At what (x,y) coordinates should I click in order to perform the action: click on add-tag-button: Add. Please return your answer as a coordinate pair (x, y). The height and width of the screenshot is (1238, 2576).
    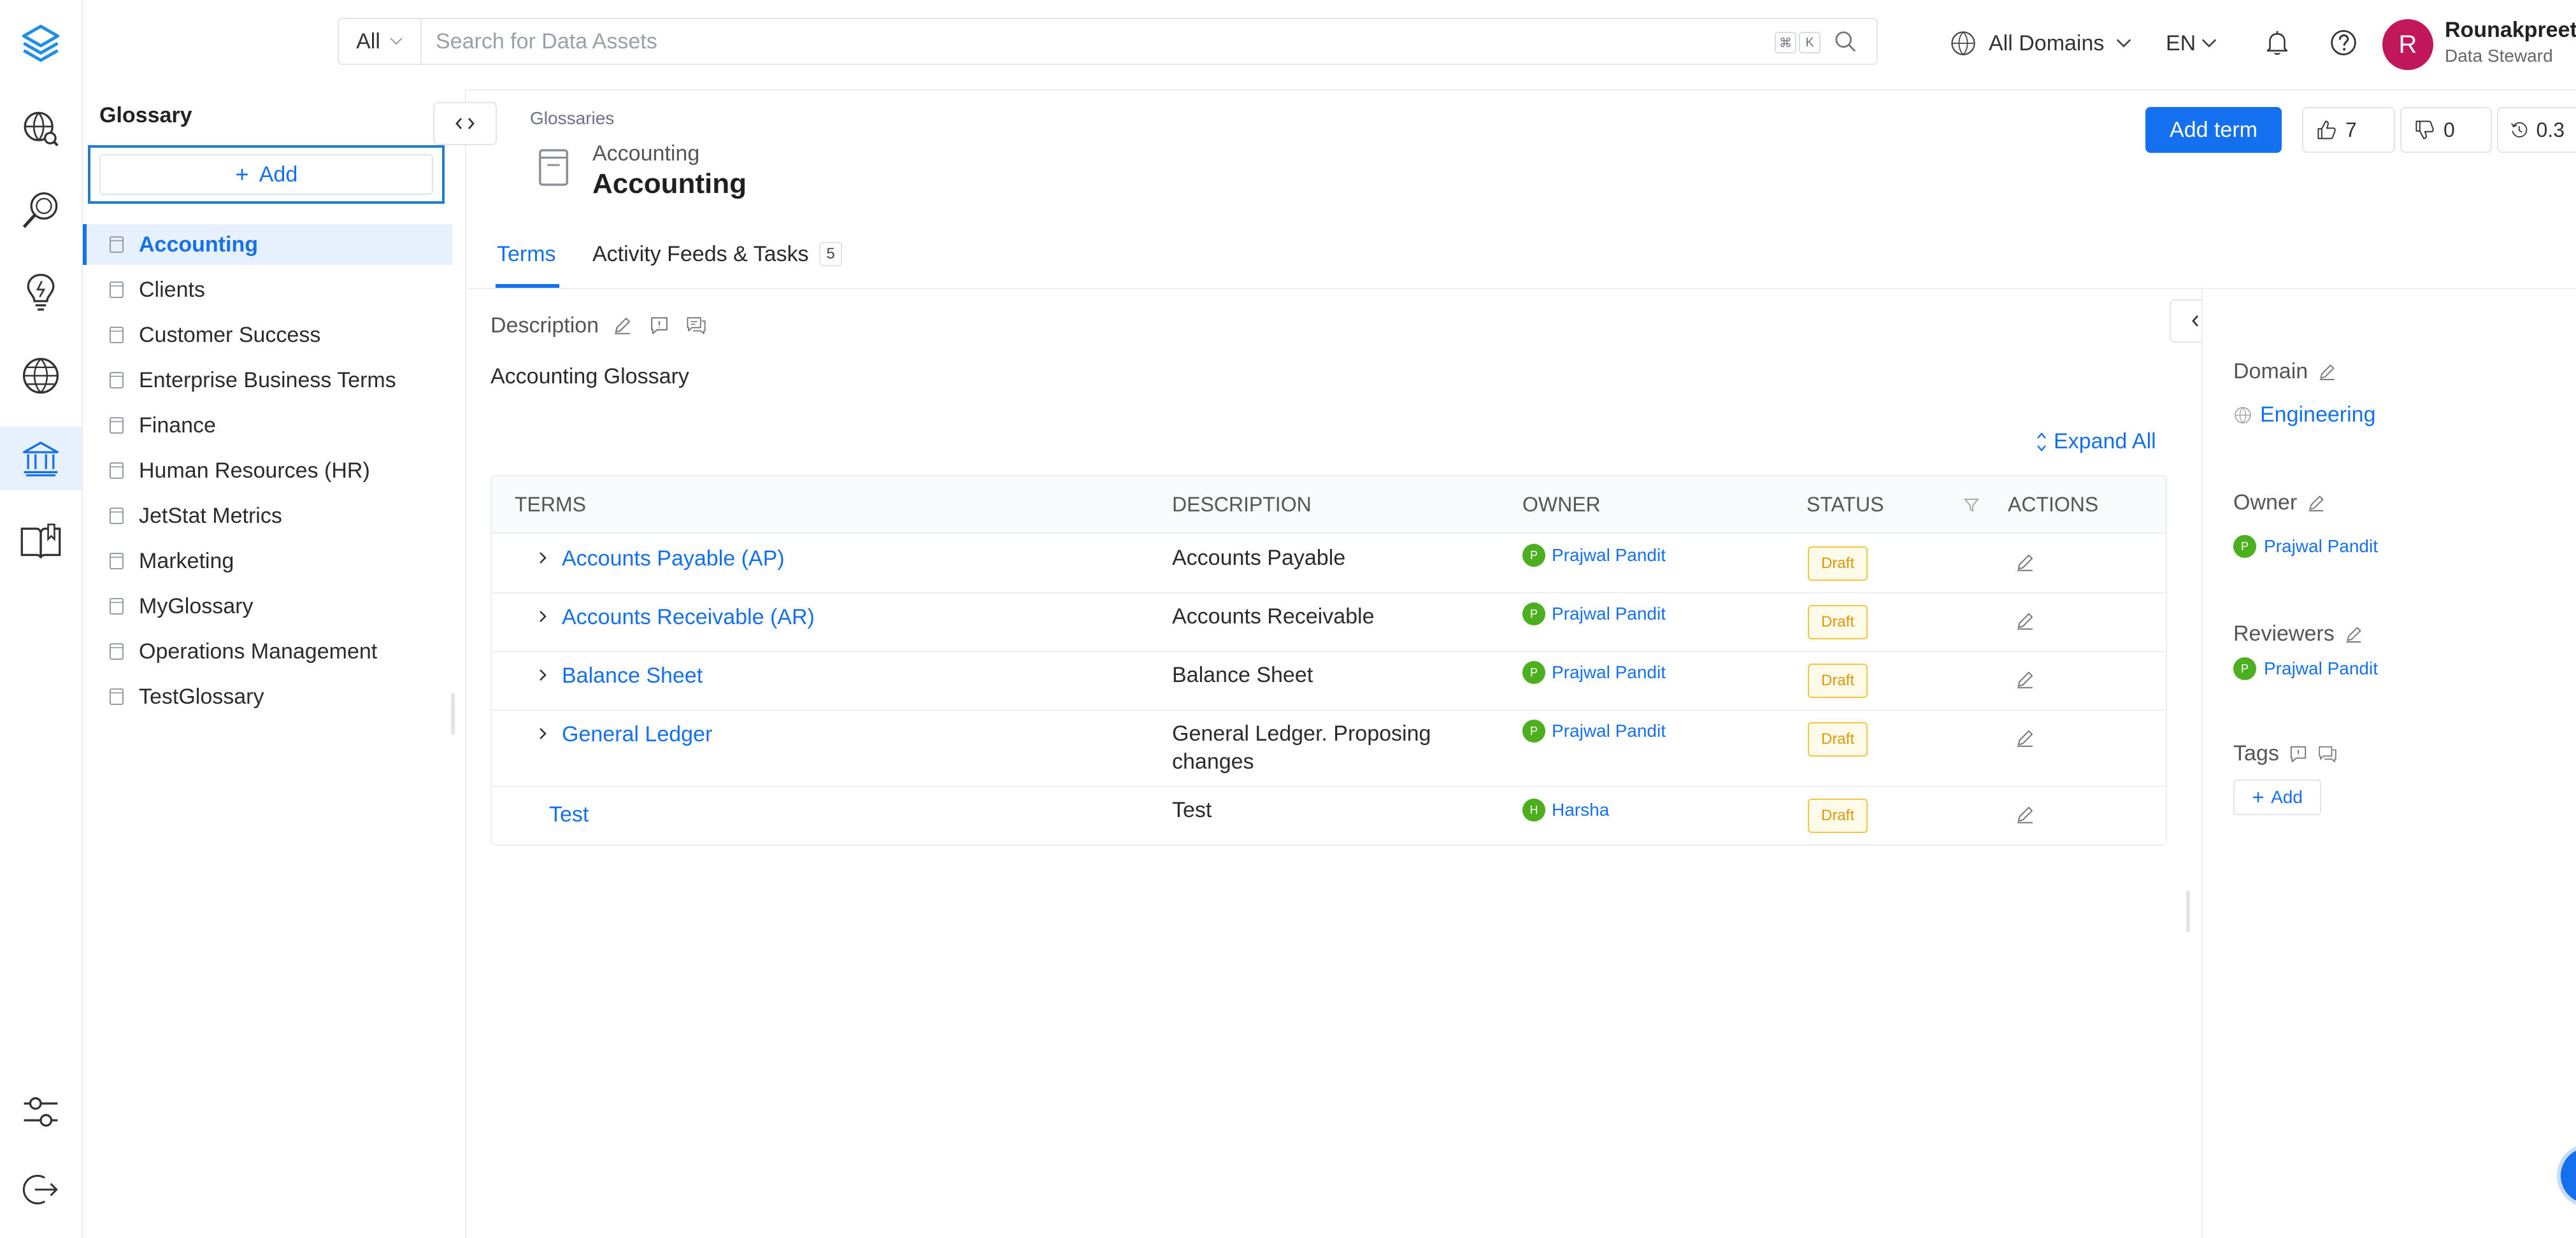
    Looking at the image, I should click on (2277, 797).